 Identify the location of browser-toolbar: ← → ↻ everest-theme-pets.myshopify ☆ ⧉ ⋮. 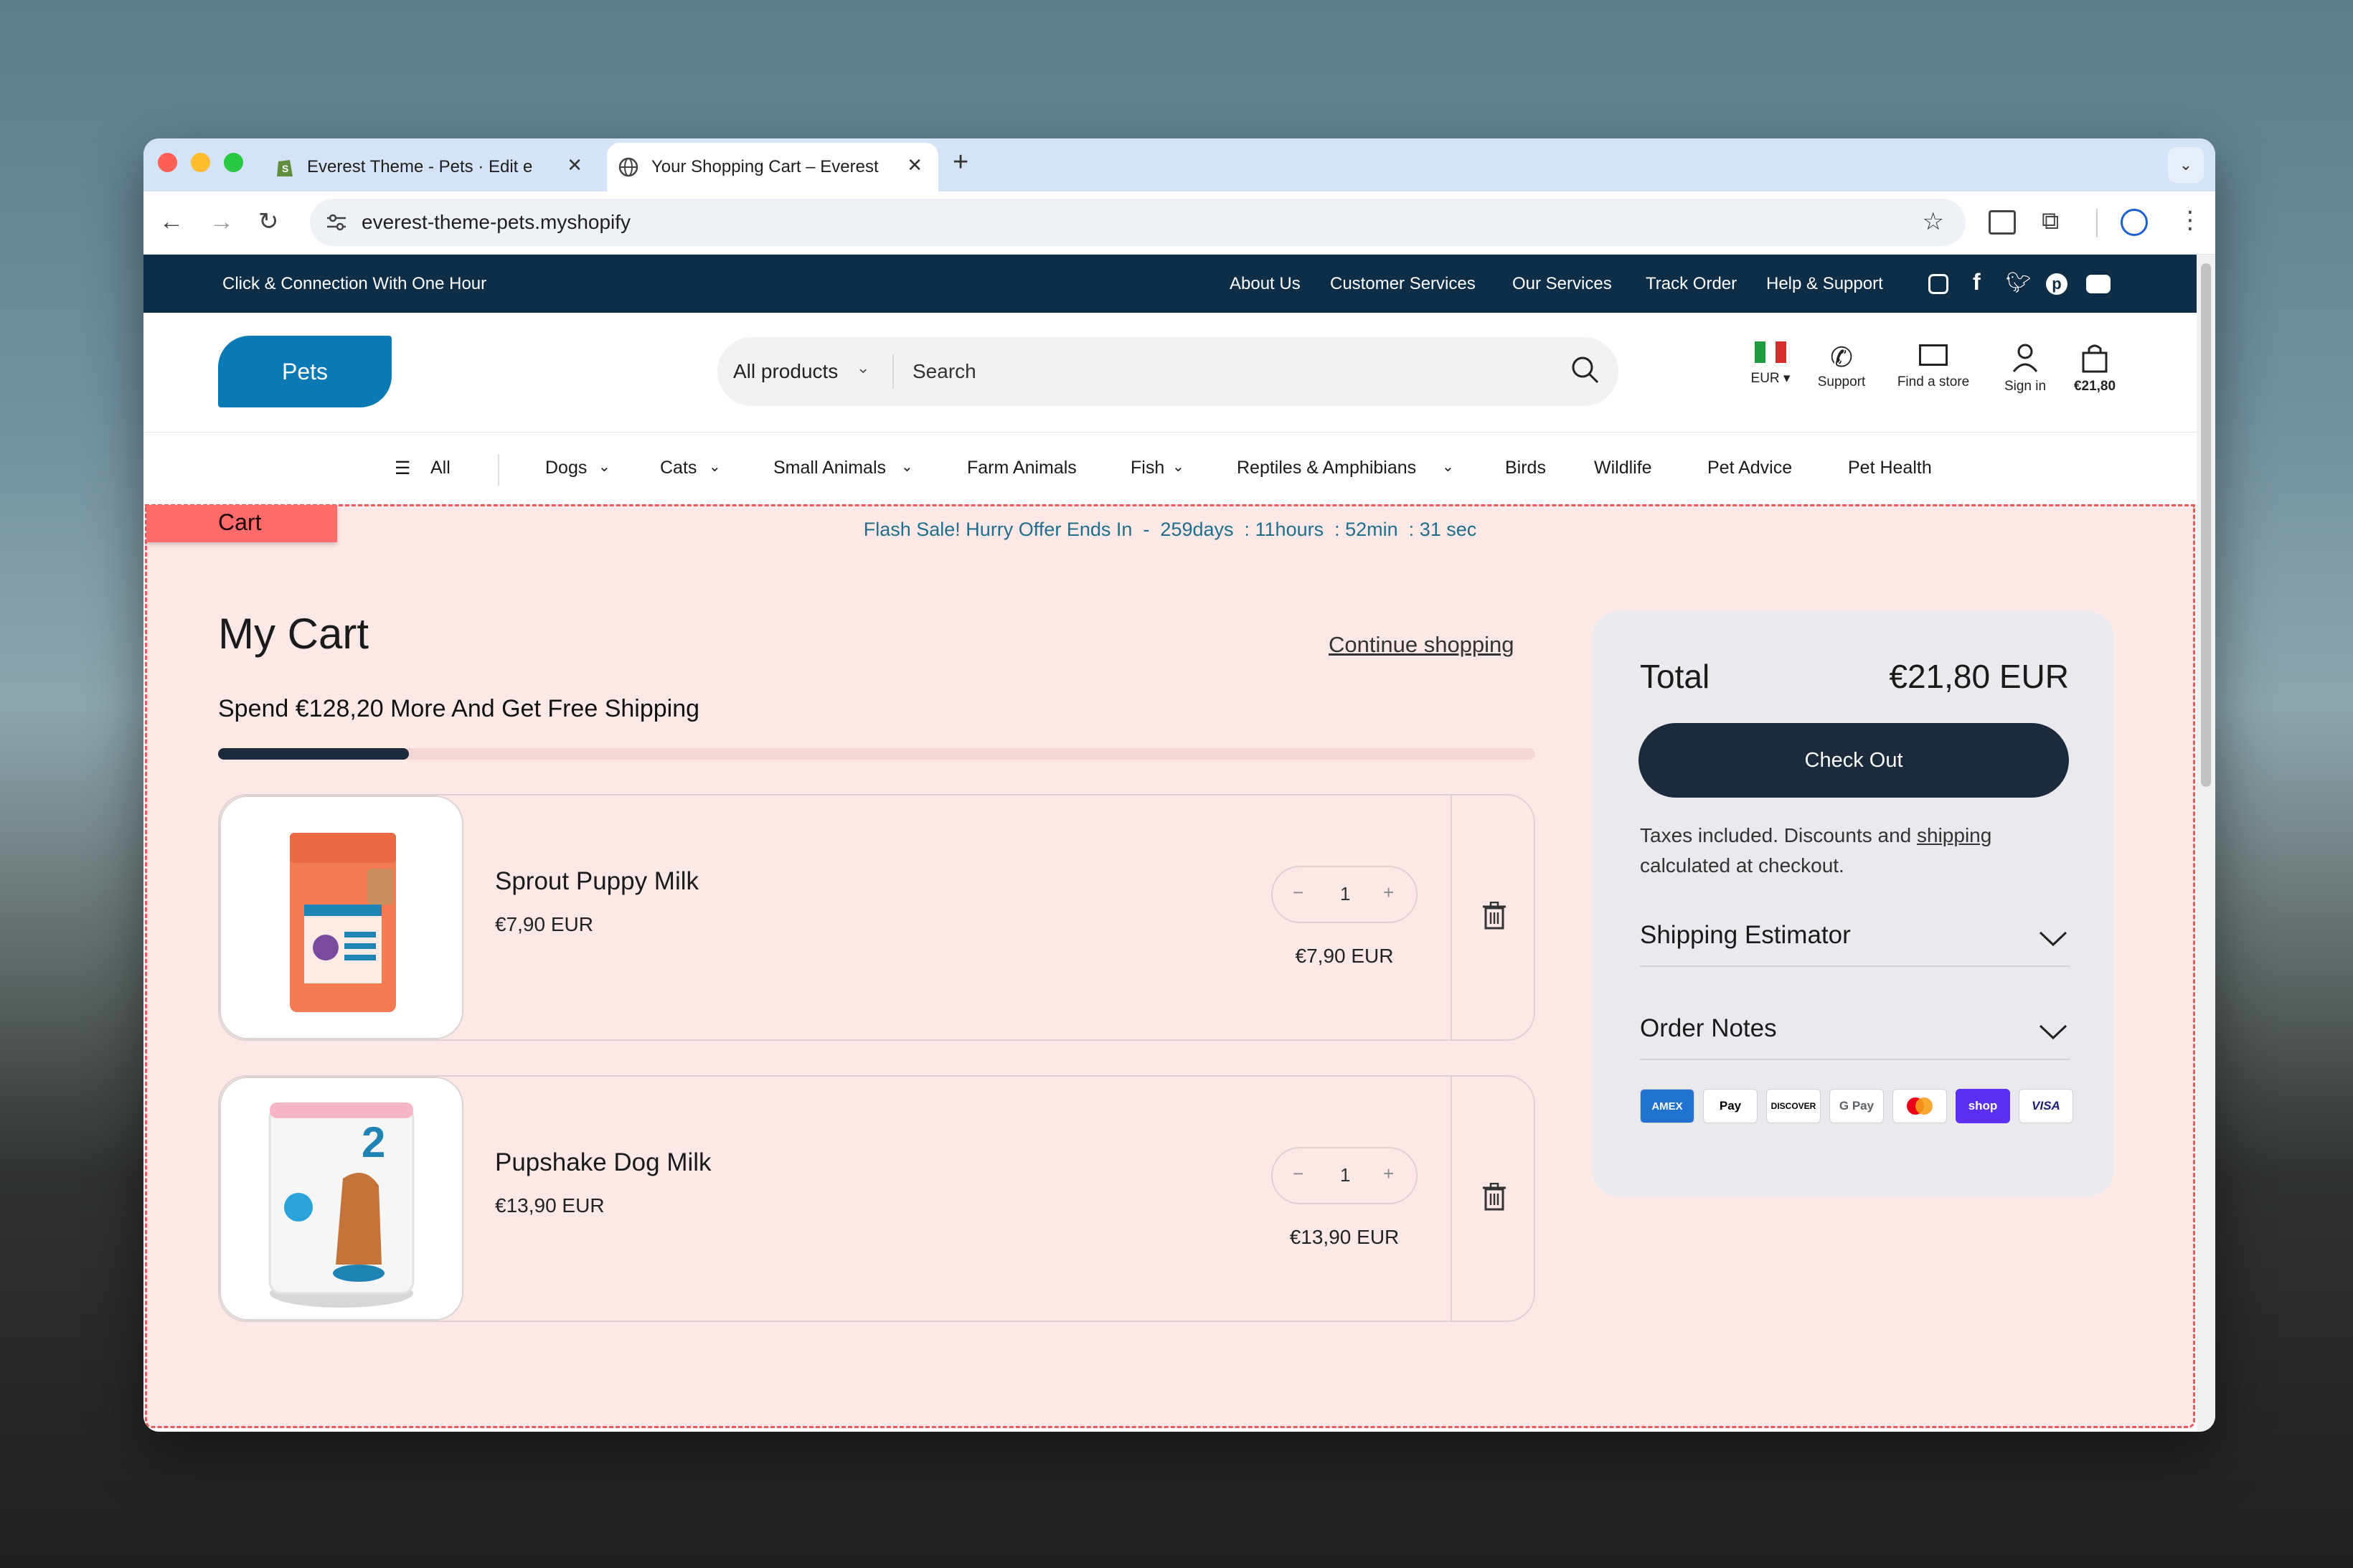
(1179, 223).